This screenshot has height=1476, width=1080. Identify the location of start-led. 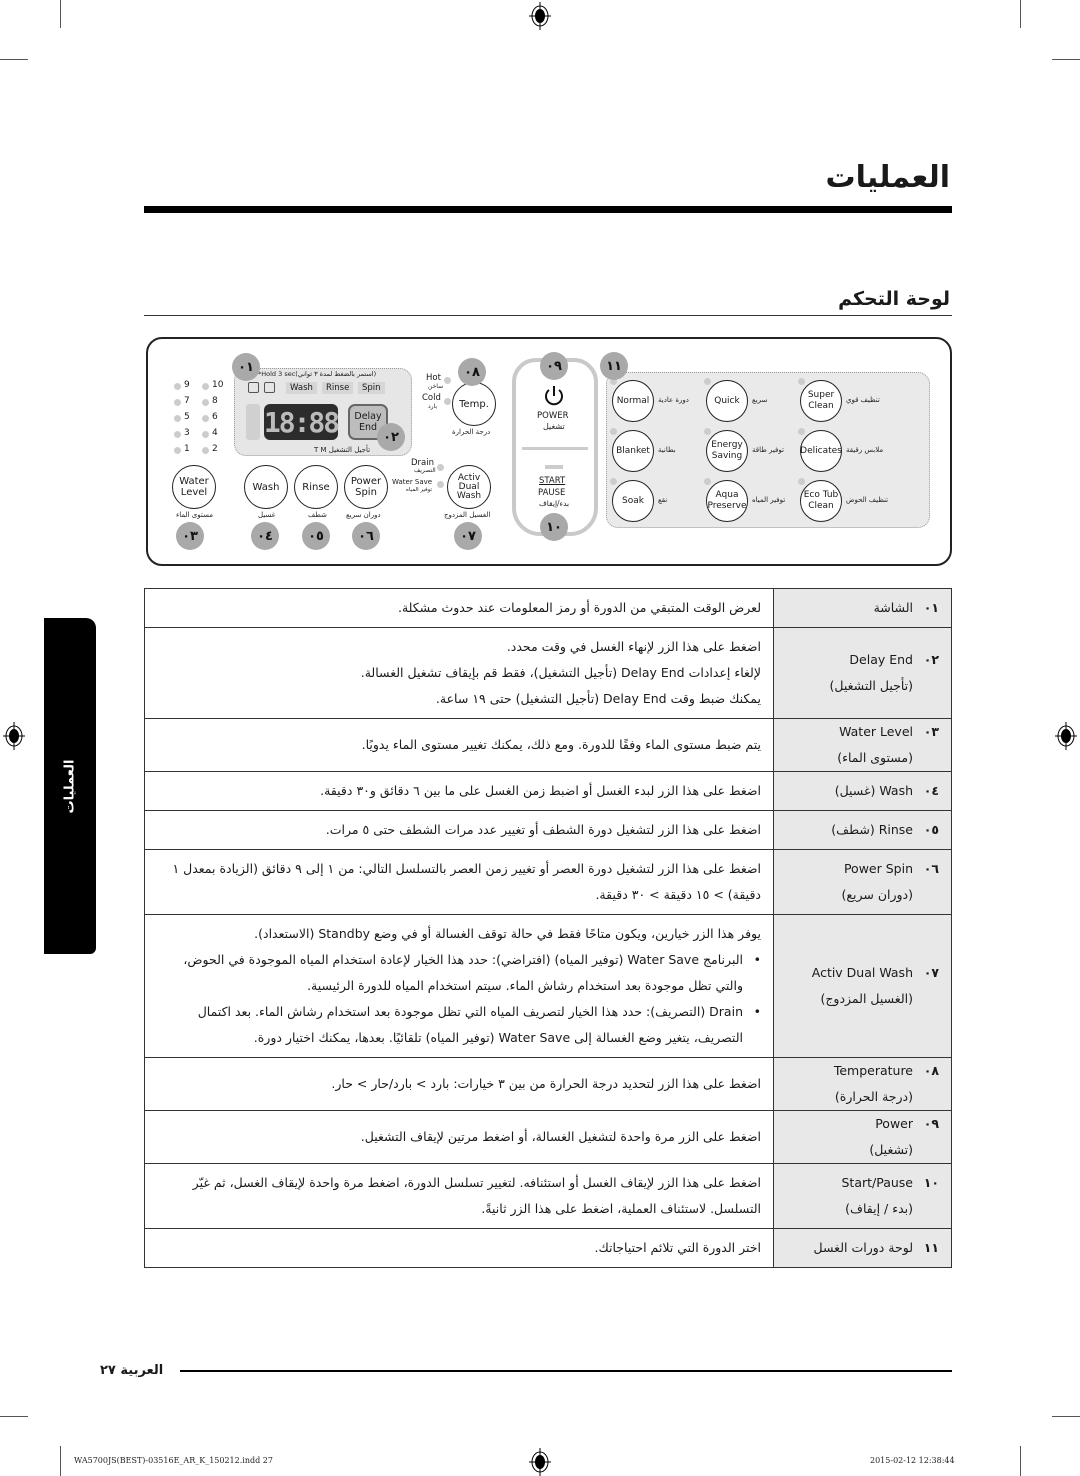
(554, 467).